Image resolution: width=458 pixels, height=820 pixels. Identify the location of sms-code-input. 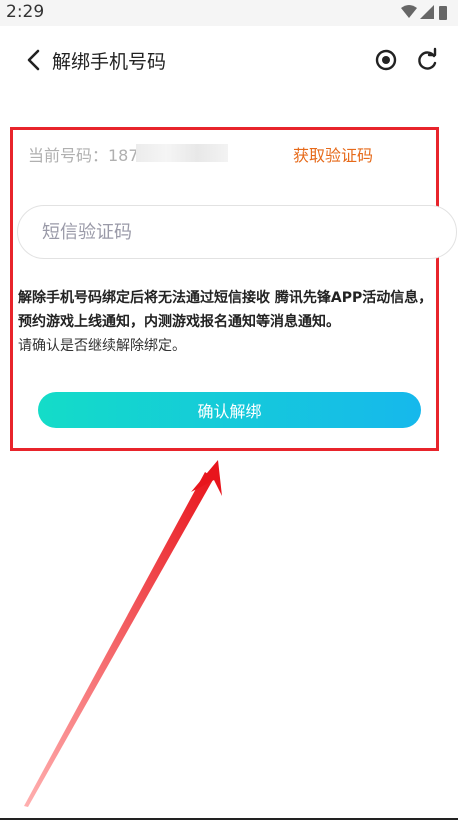
(237, 232).